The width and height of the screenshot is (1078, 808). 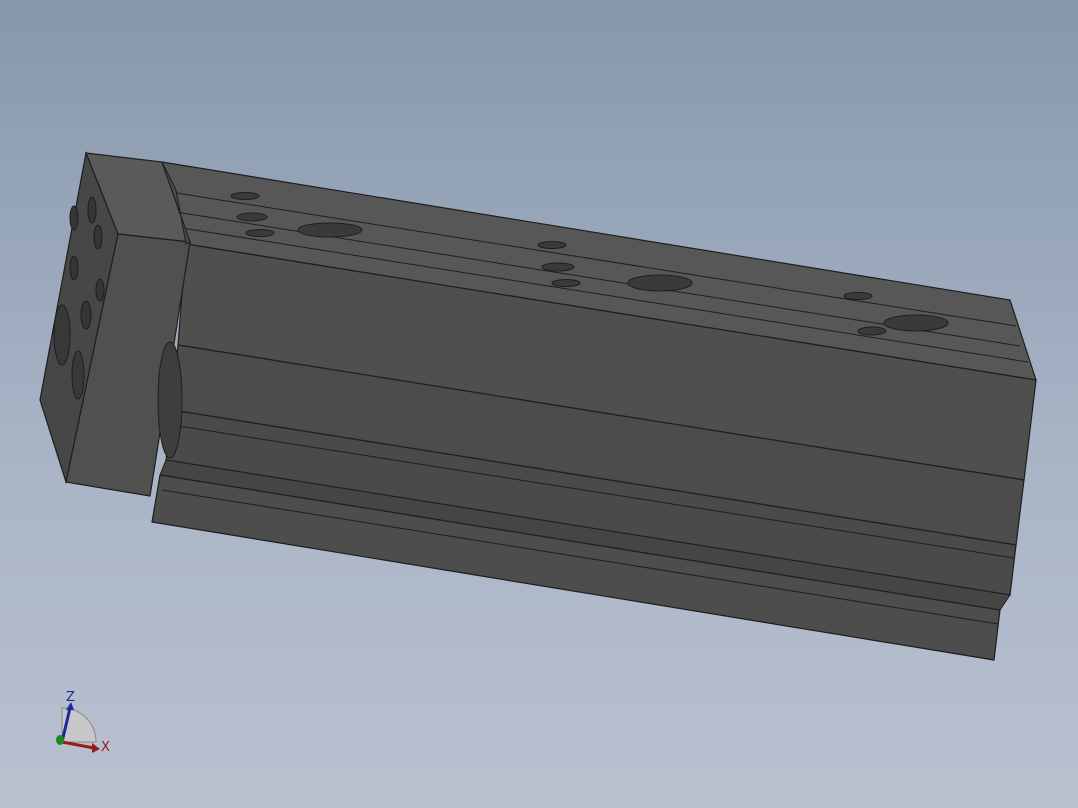 I want to click on triad-x-arrow, so click(x=96, y=748).